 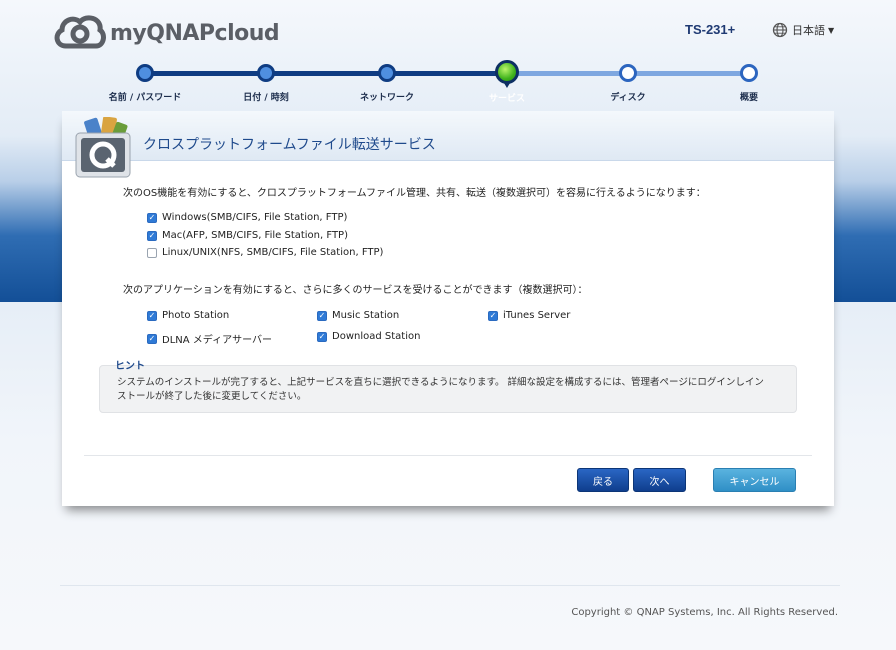 I want to click on step-name-password: 名前 / パスワード, so click(x=145, y=81).